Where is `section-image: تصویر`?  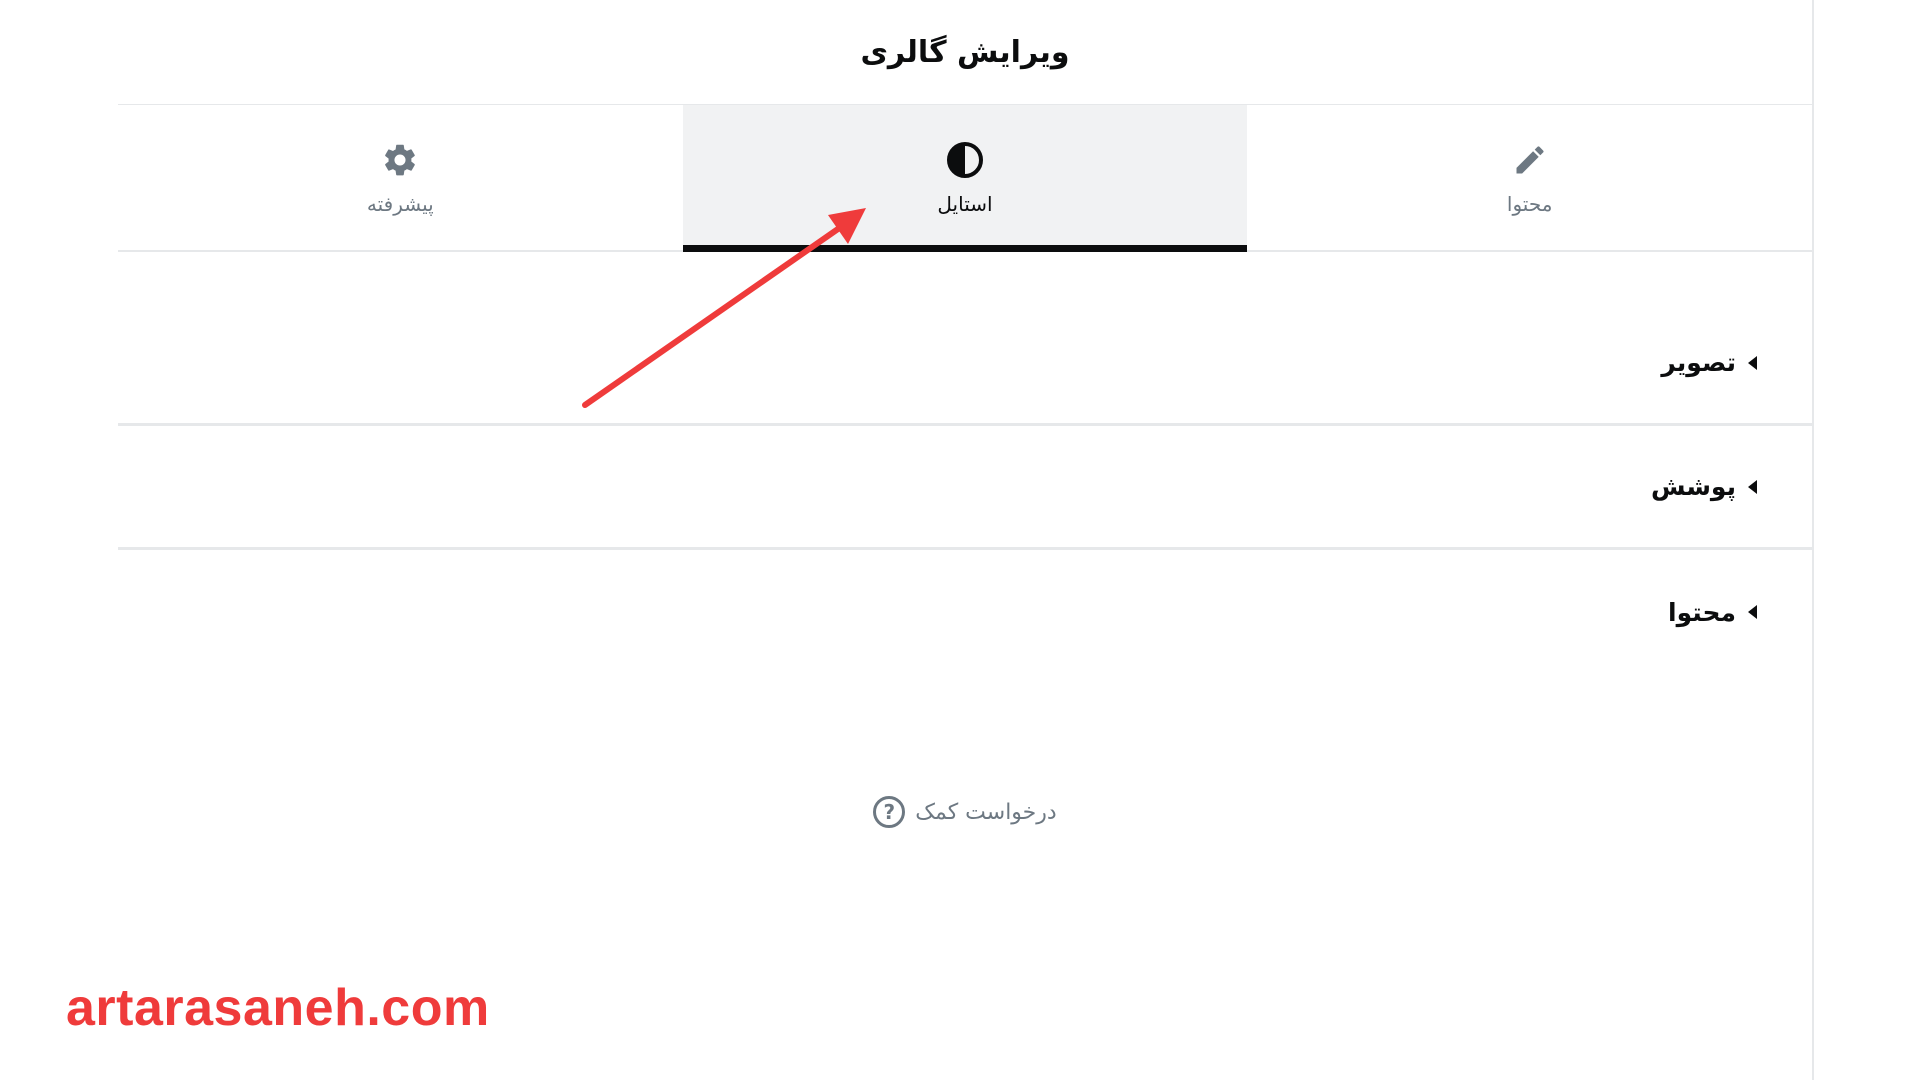
section-image: تصویر is located at coordinates (965, 364).